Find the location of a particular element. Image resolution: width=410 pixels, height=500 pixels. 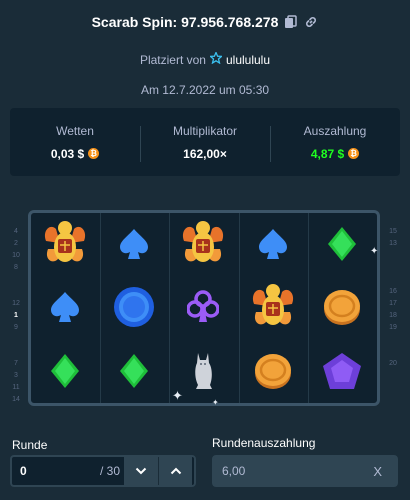

payline-number: 20 is located at coordinates (393, 363).